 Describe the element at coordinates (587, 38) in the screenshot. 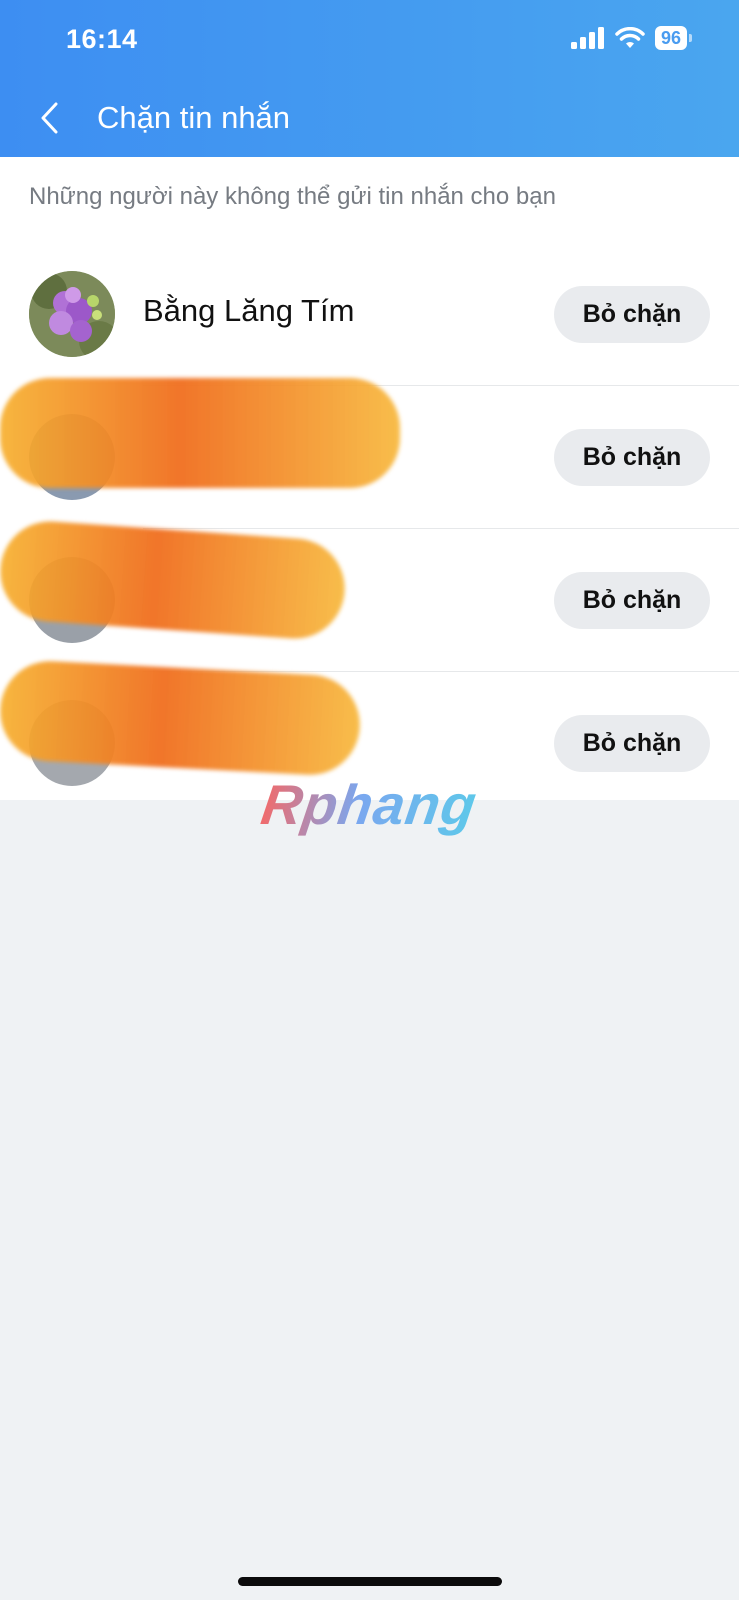

I see `signal-icon` at that location.